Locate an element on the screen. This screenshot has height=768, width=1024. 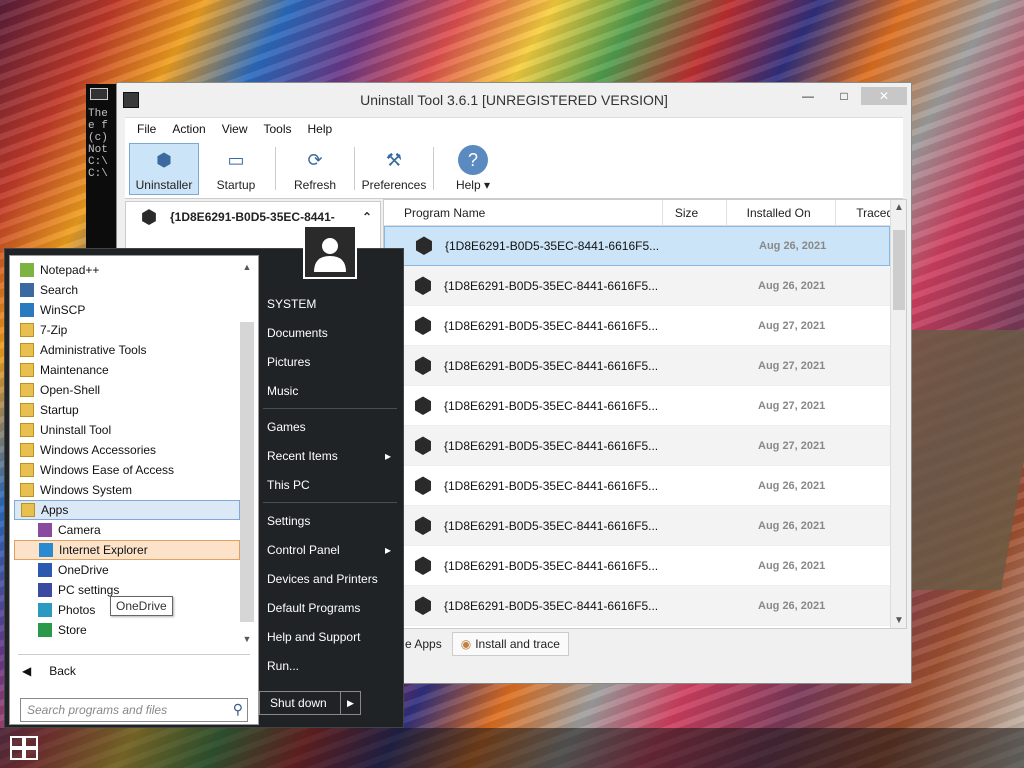
place-control-panel: Control Panel ▸ is located at coordinates (330, 549).